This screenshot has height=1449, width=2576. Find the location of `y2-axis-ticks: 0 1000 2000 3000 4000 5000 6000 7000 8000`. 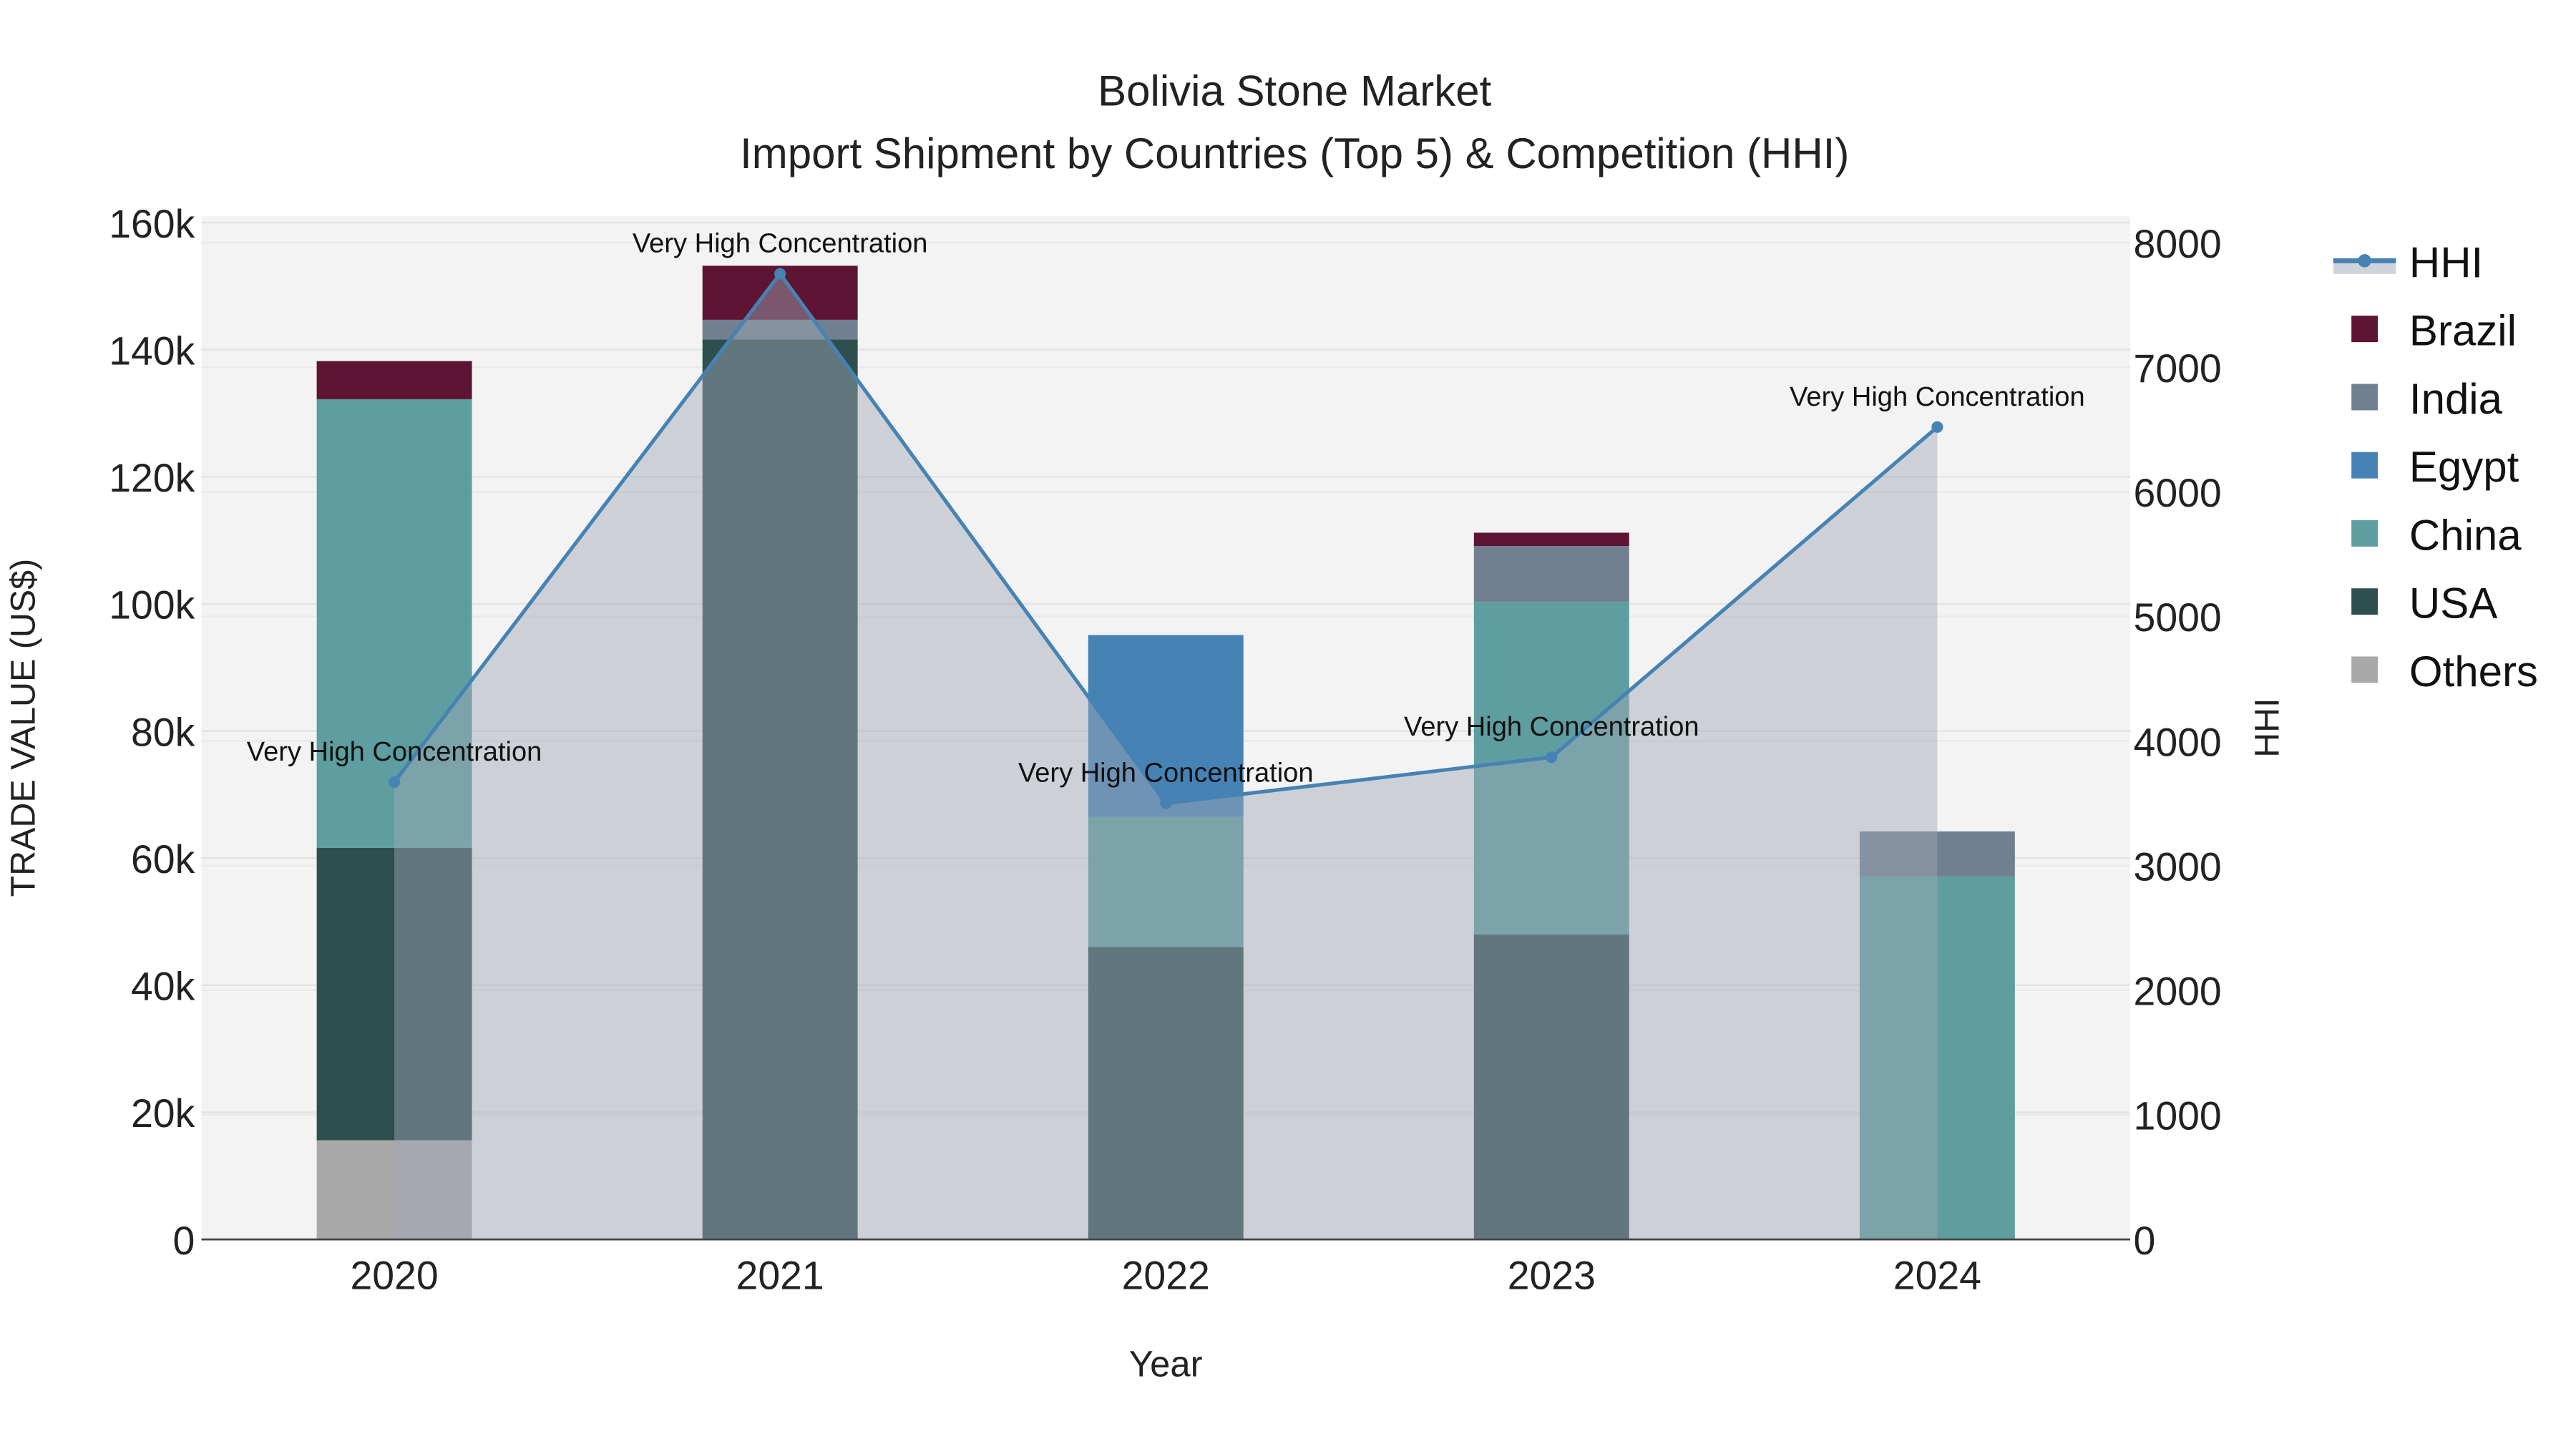

y2-axis-ticks: 0 1000 2000 3000 4000 5000 6000 7000 8000 is located at coordinates (2178, 742).